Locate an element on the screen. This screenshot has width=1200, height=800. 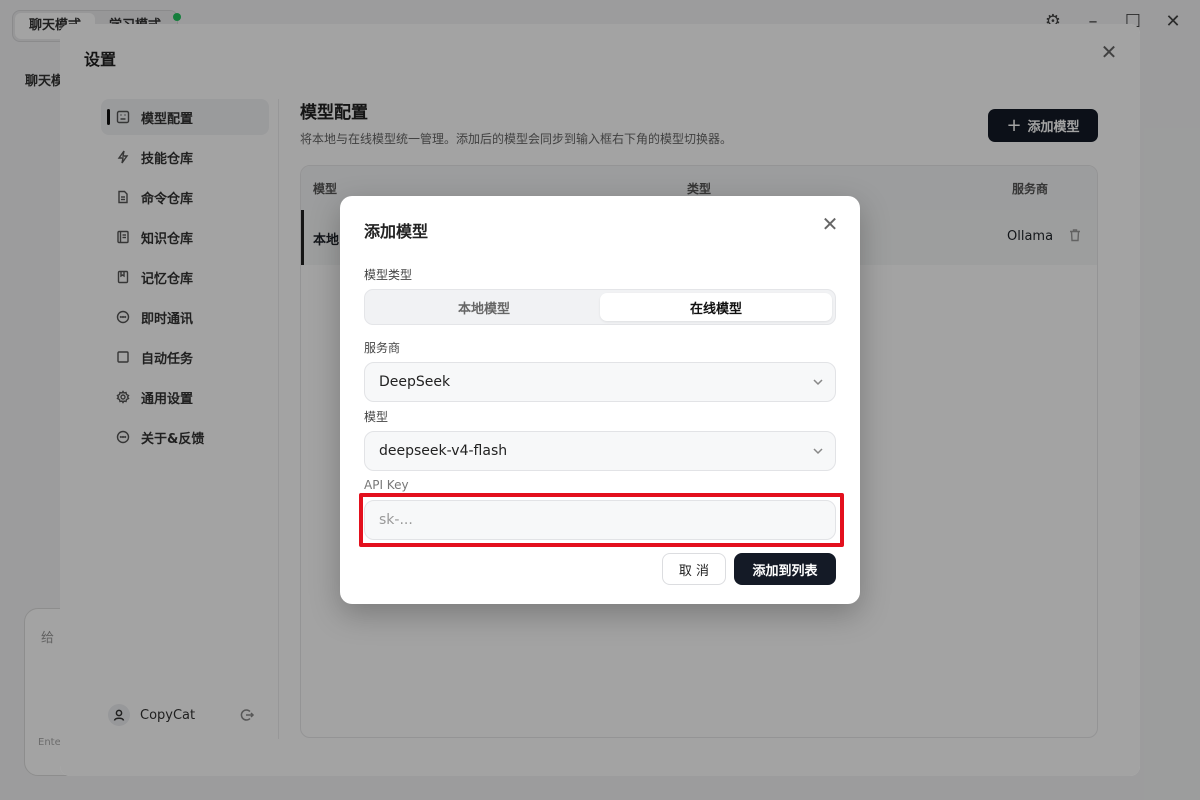
api-key-input is located at coordinates (600, 520).